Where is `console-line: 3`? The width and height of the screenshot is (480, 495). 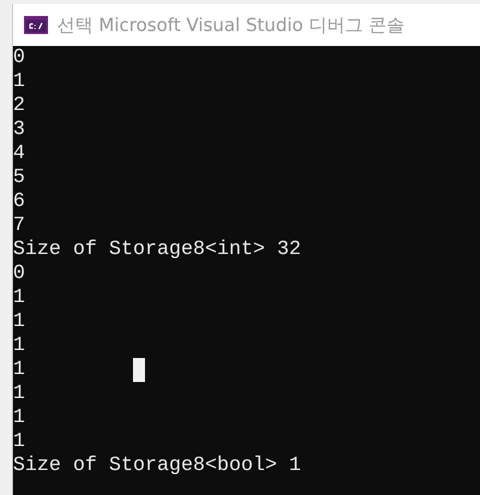
console-line: 3 is located at coordinates (19, 129).